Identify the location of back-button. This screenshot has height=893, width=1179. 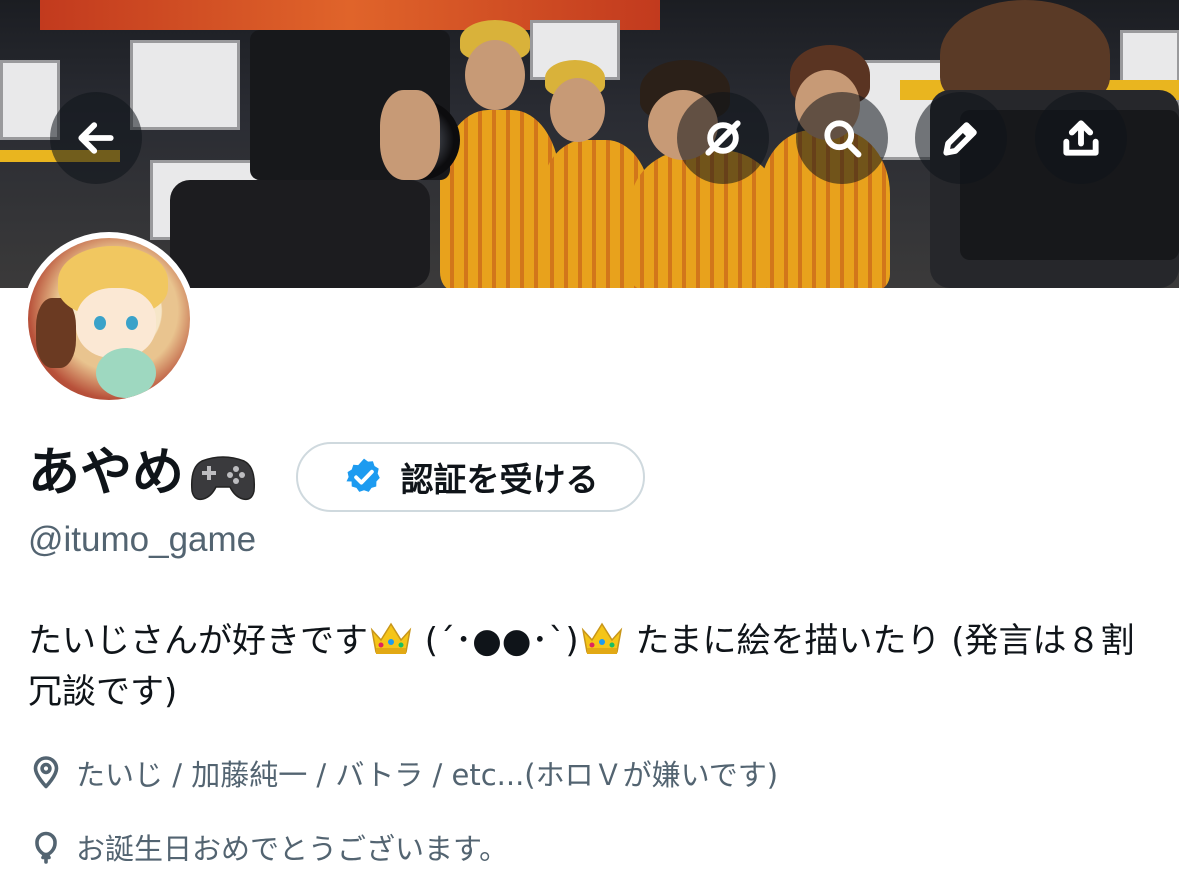
(96, 138).